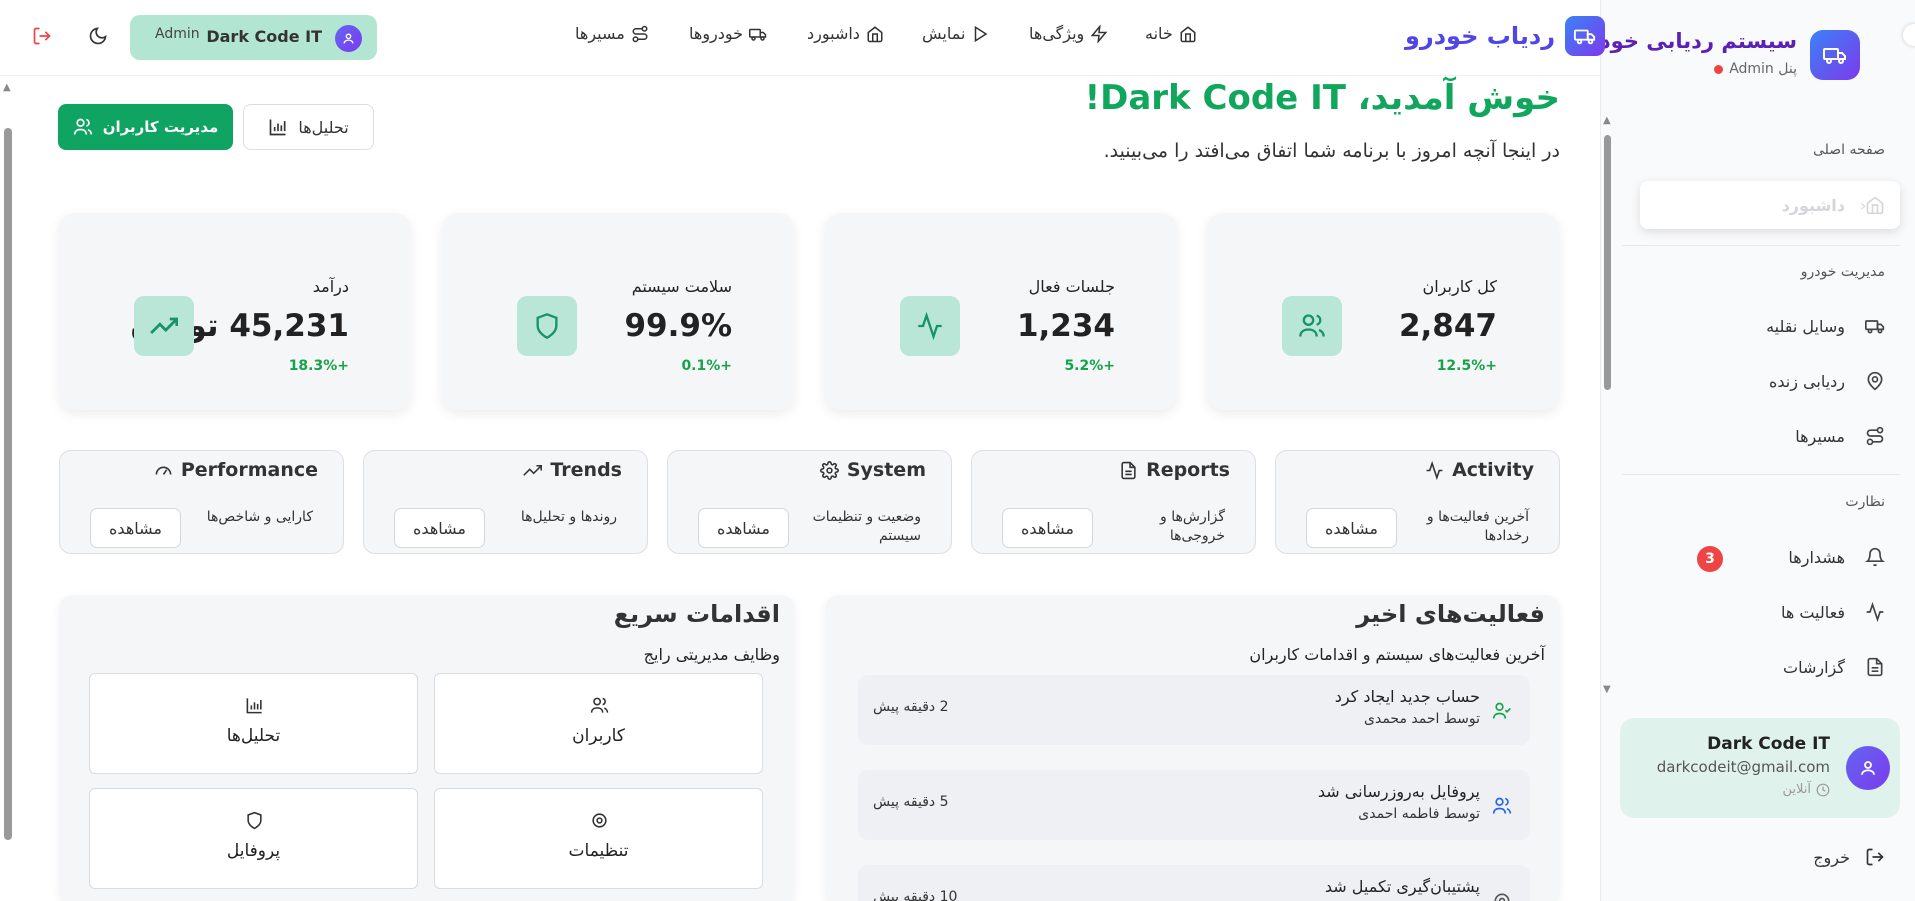  I want to click on action-tile-users: کاربران, so click(598, 723).